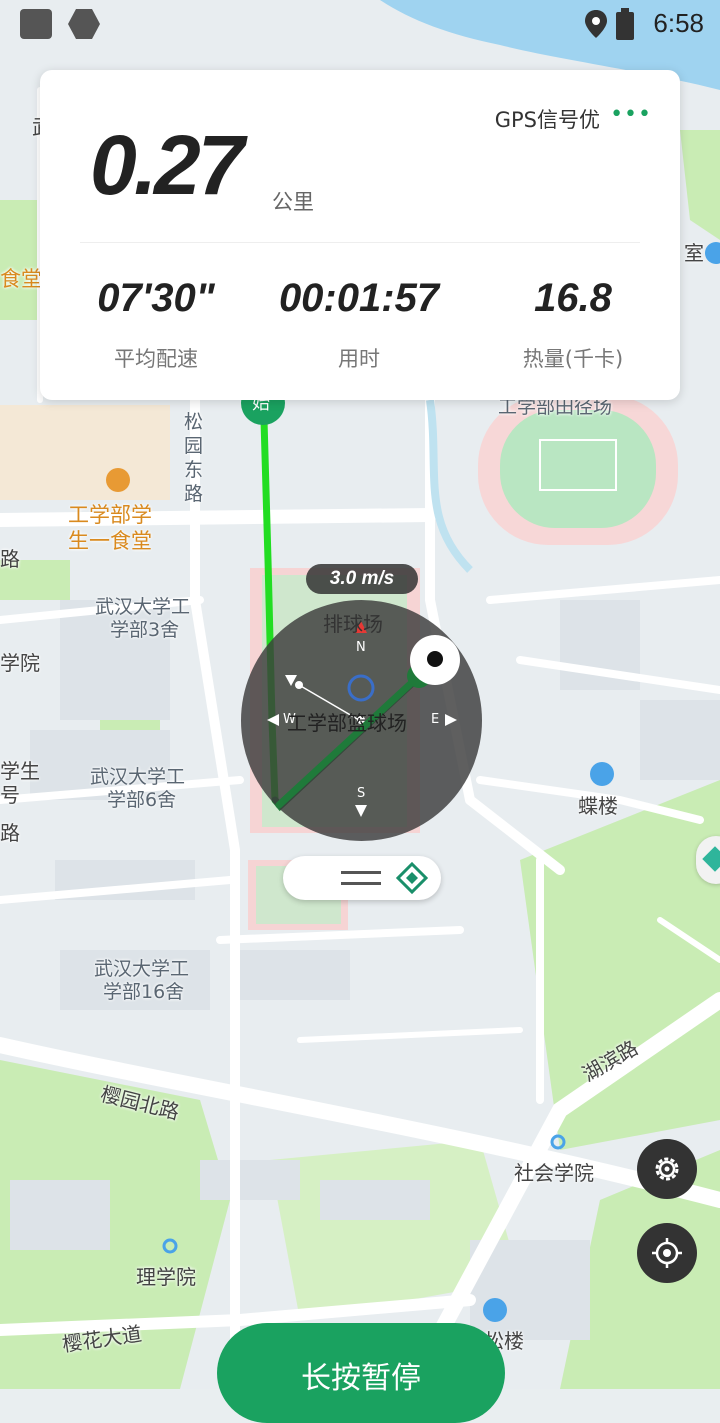 This screenshot has width=720, height=1423. What do you see at coordinates (36, 24) in the screenshot?
I see `notification-square-icon` at bounding box center [36, 24].